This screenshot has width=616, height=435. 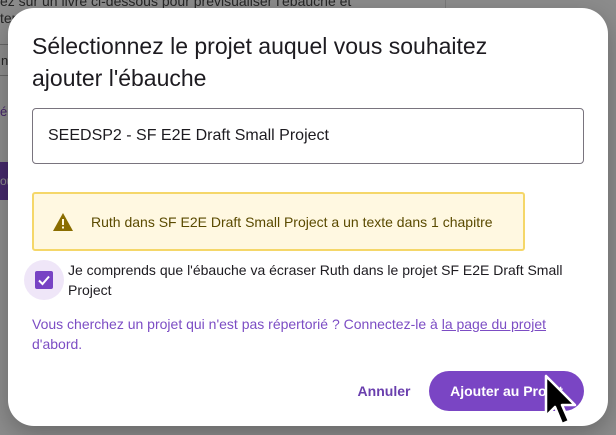 What do you see at coordinates (560, 400) in the screenshot?
I see `mouse-pointer-icon` at bounding box center [560, 400].